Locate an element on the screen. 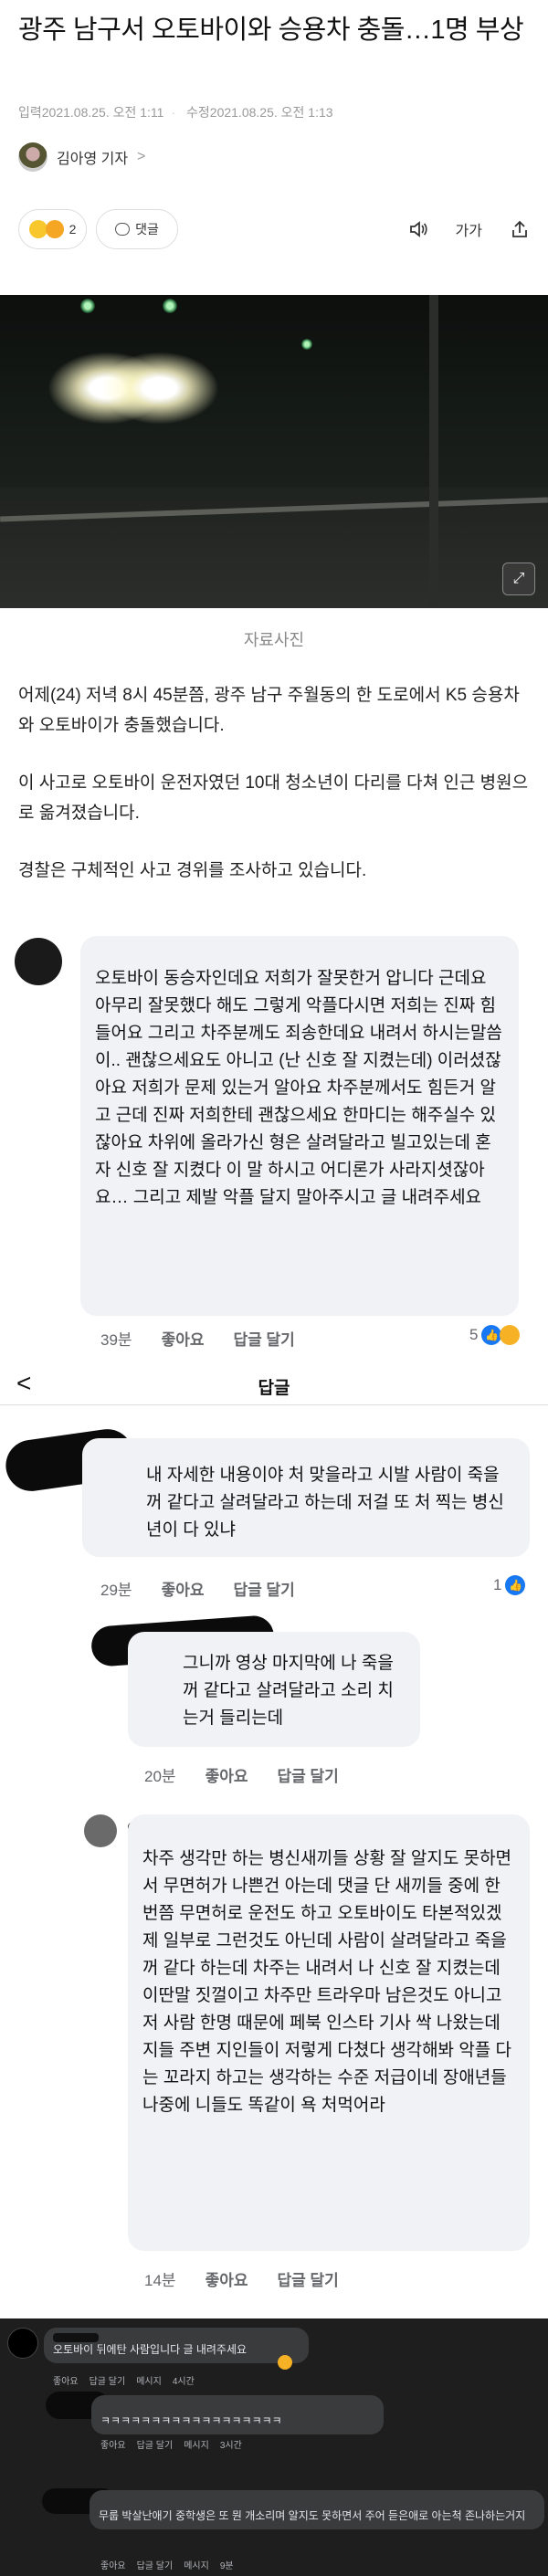  comment-actions: 좋아요 답글 달기 메시지 3시간 is located at coordinates (171, 2444).